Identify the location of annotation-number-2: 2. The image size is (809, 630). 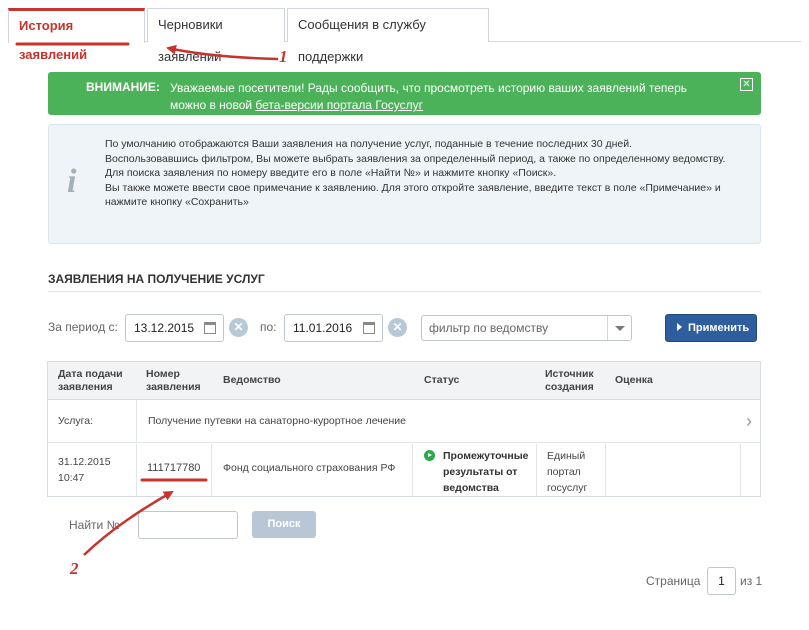
(74, 568).